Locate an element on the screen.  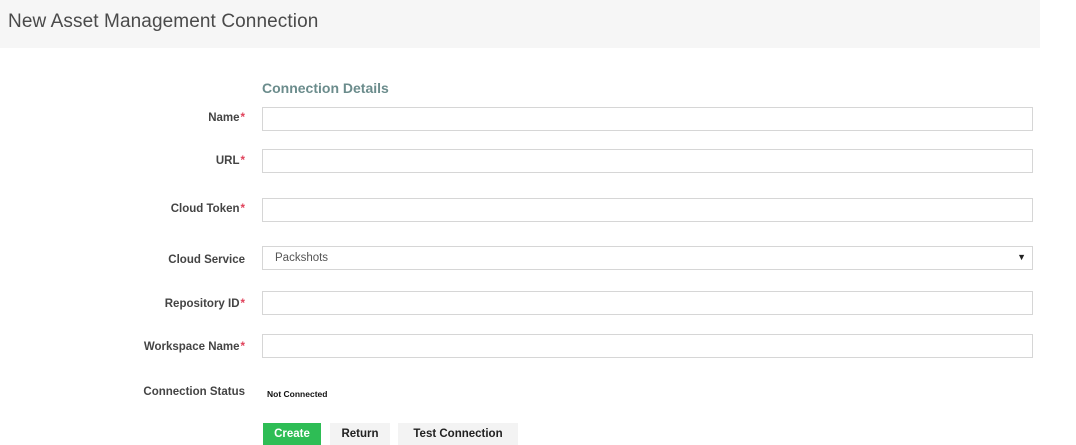
connection-status-label-text: Connection Status is located at coordinates (194, 392).